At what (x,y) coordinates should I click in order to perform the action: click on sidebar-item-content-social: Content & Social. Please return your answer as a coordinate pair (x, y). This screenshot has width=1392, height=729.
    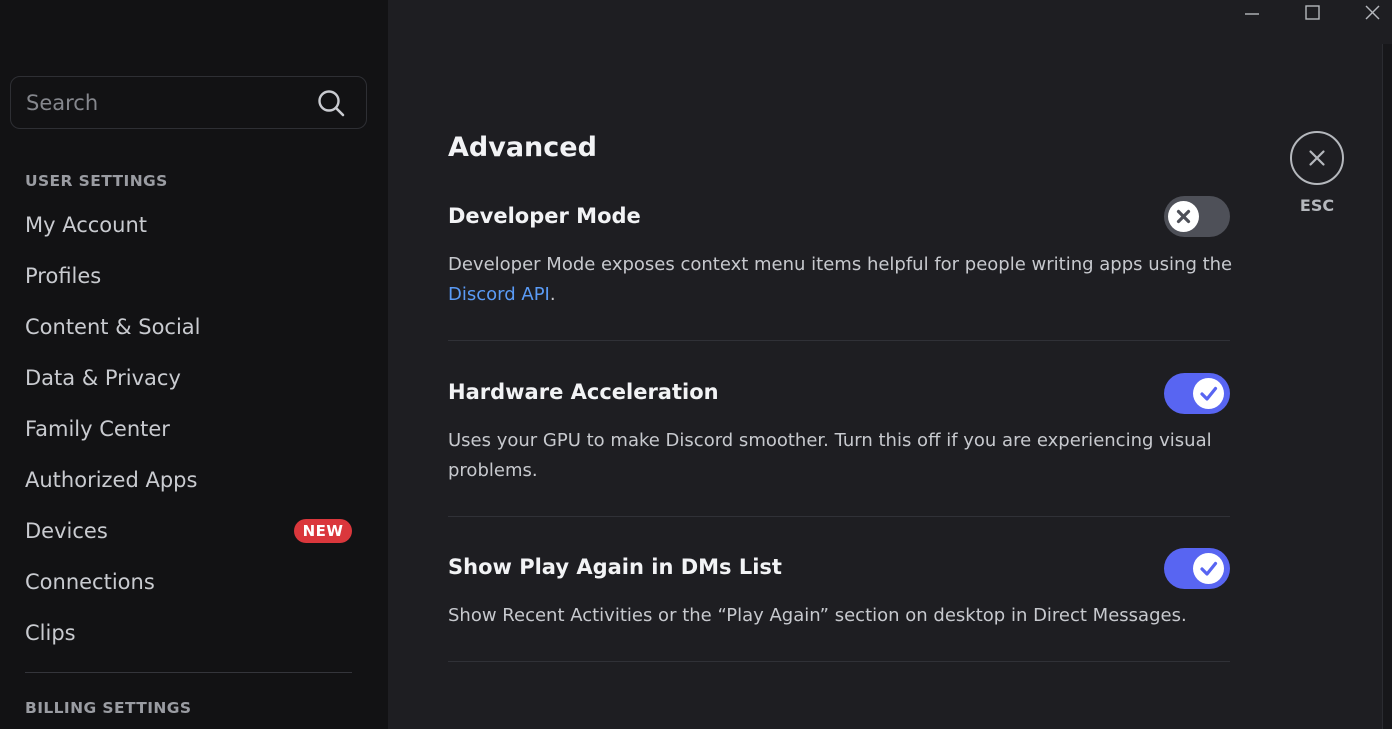
    Looking at the image, I should click on (190, 327).